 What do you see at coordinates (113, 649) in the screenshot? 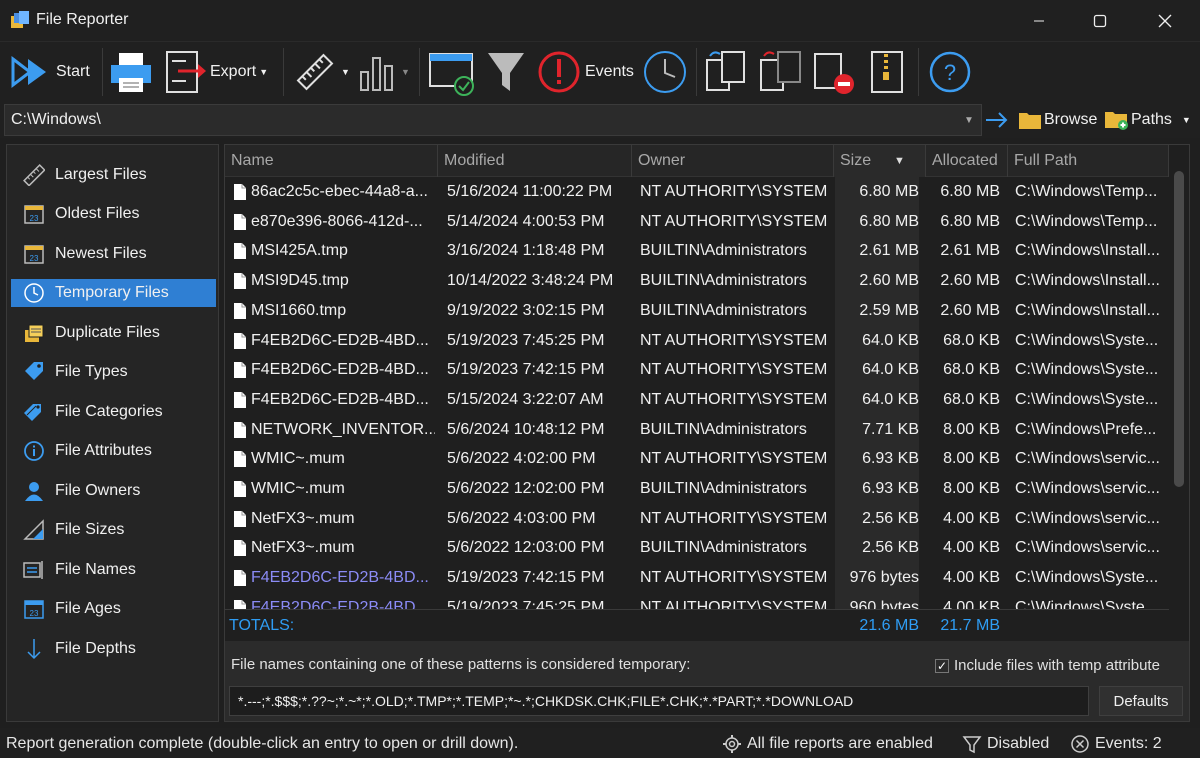
I see `sidebar-item-file-depths: File Depths` at bounding box center [113, 649].